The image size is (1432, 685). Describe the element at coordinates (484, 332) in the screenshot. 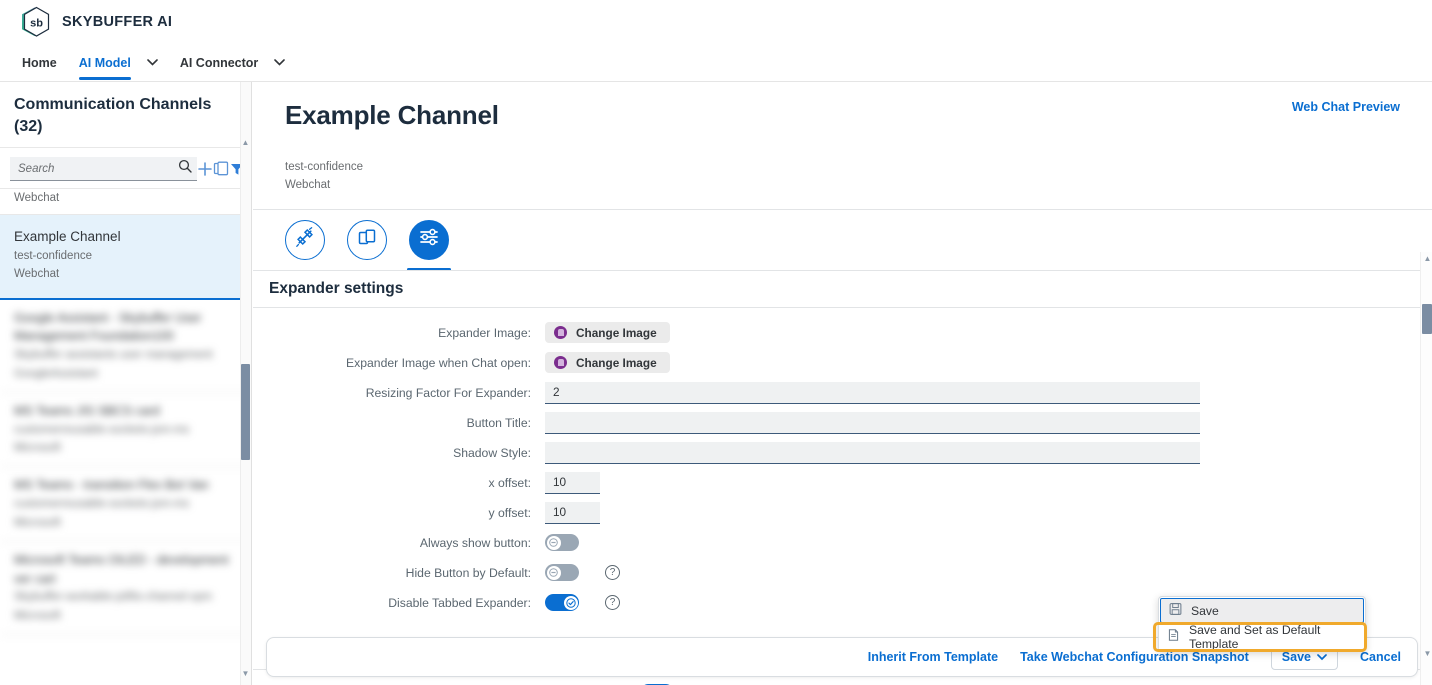

I see `field-label: Expander Image:` at that location.